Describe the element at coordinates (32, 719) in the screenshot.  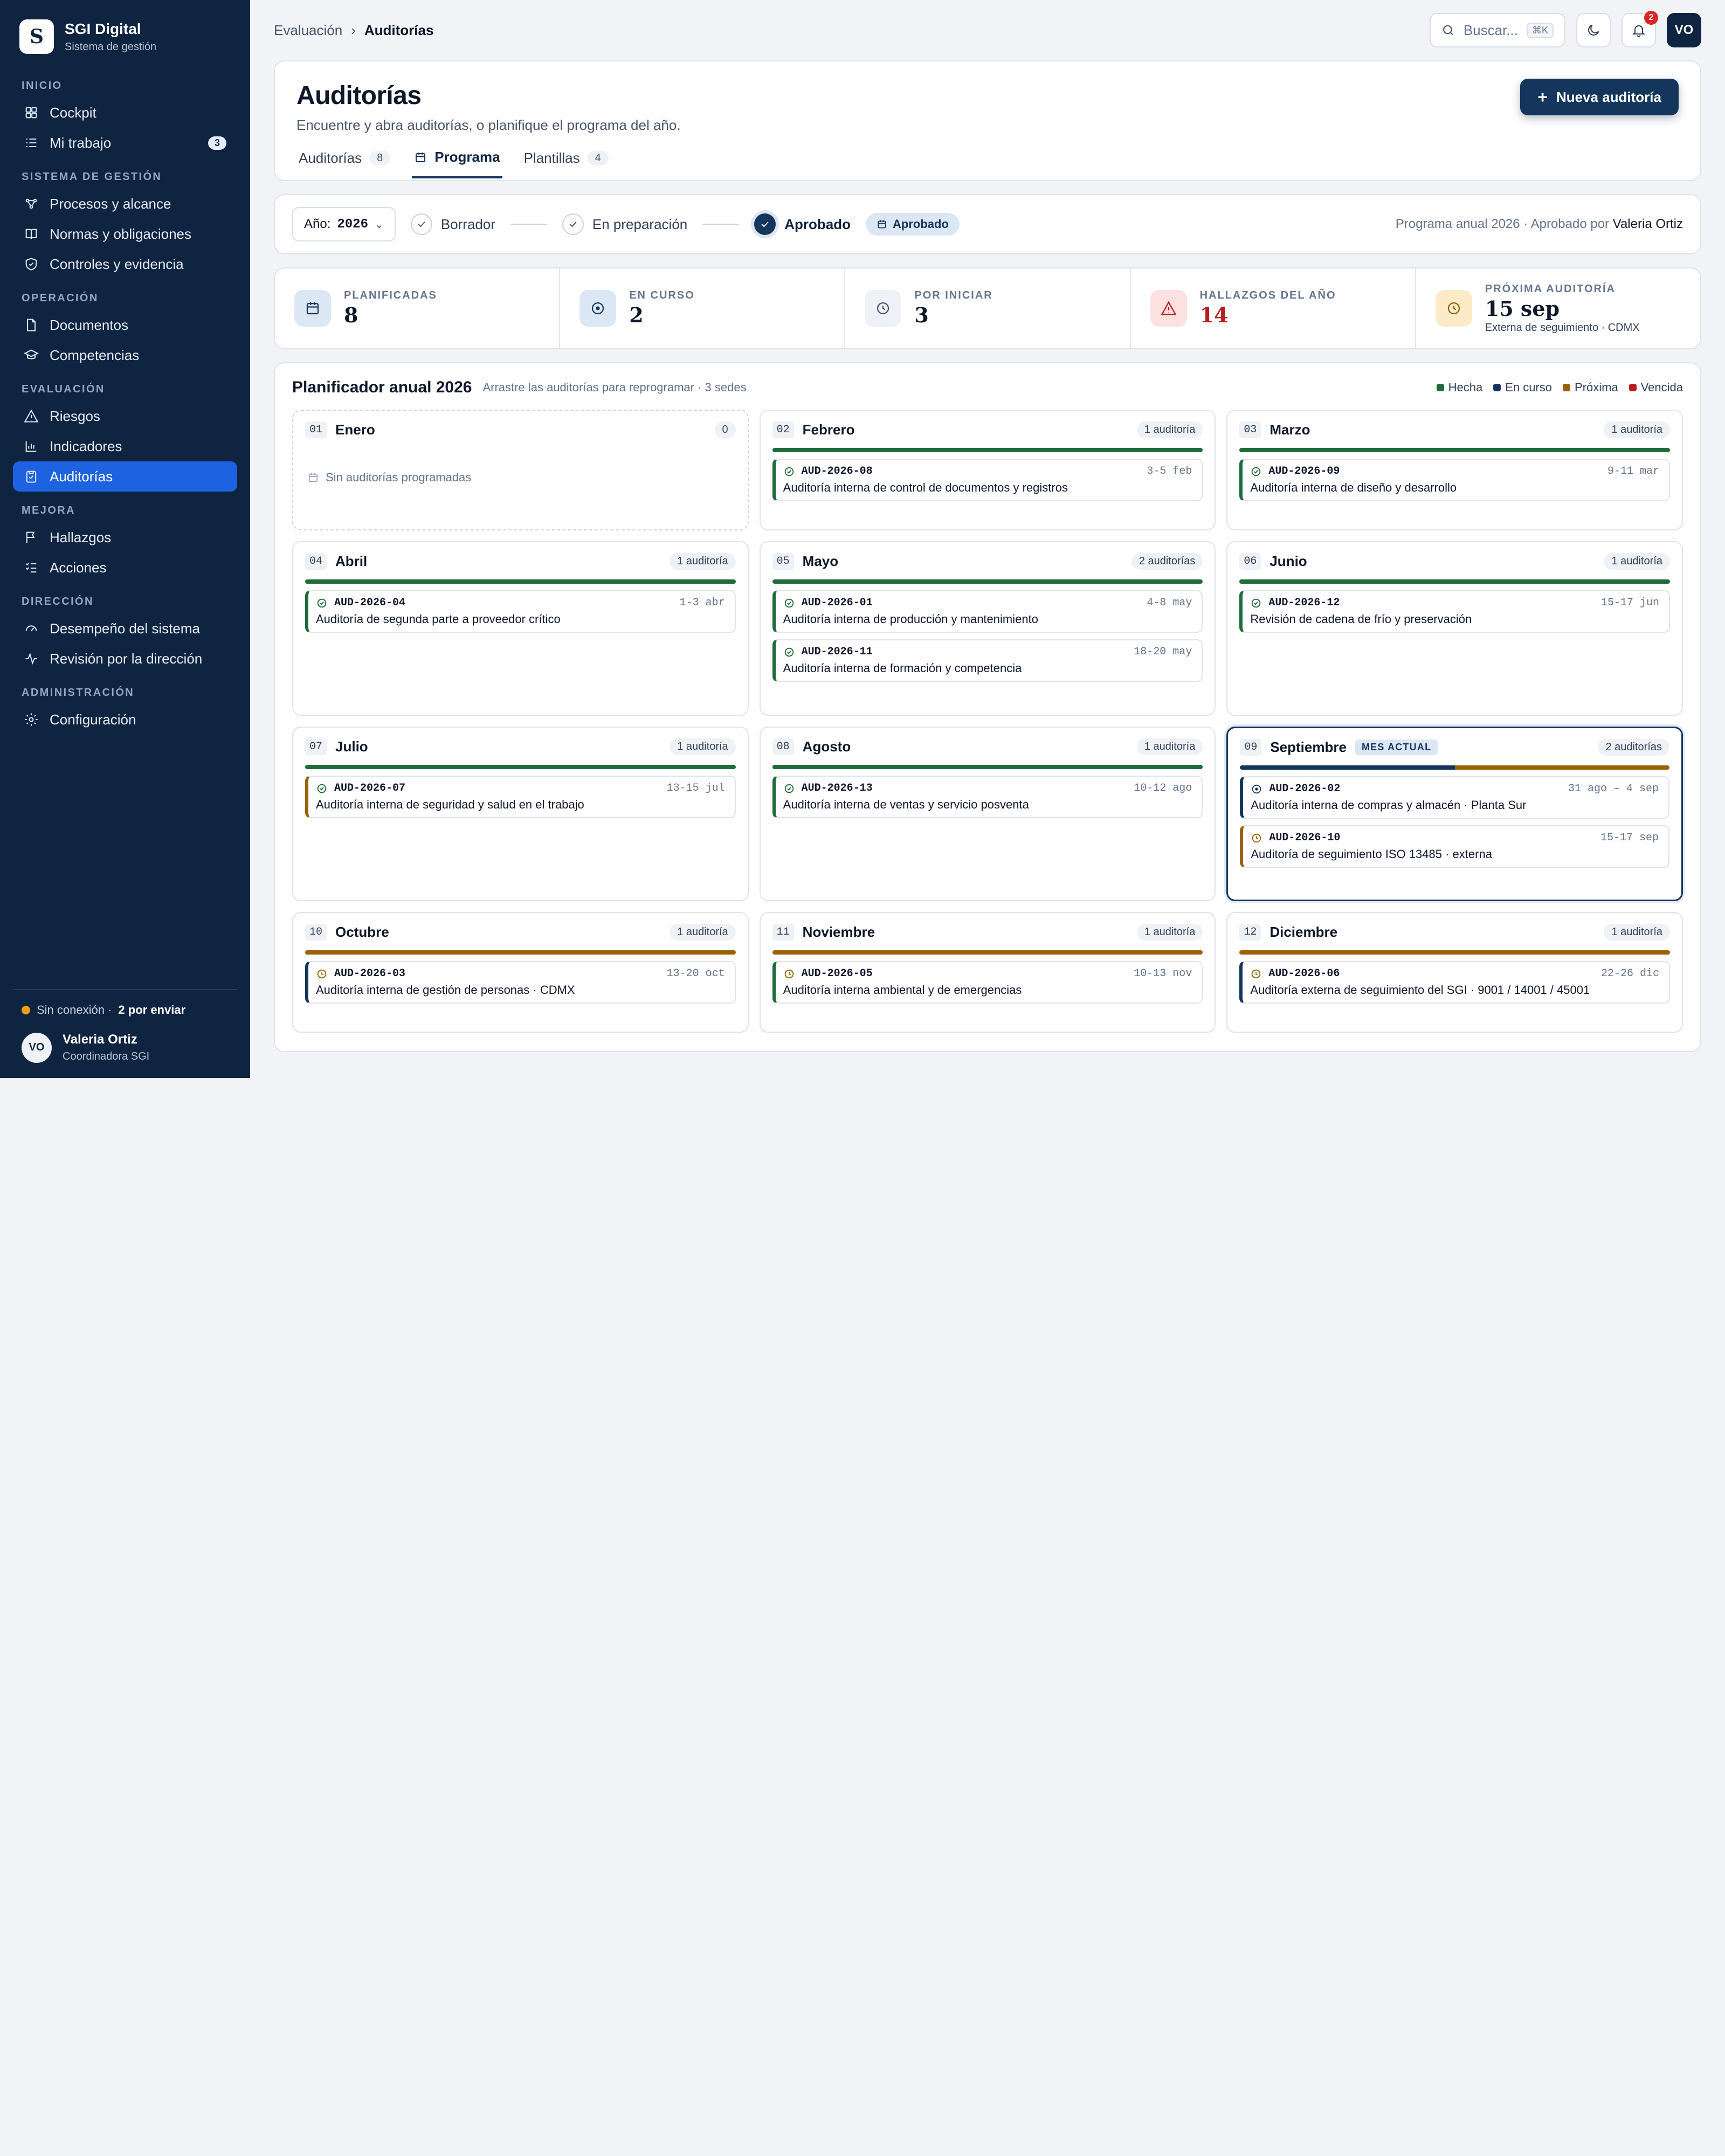
I see `gear-icon` at that location.